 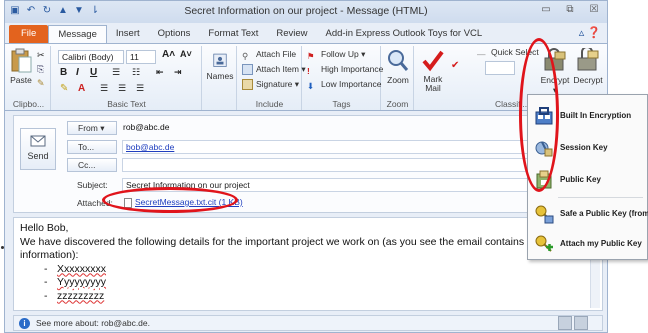 I want to click on signature-button: Signature ▾, so click(x=270, y=84).